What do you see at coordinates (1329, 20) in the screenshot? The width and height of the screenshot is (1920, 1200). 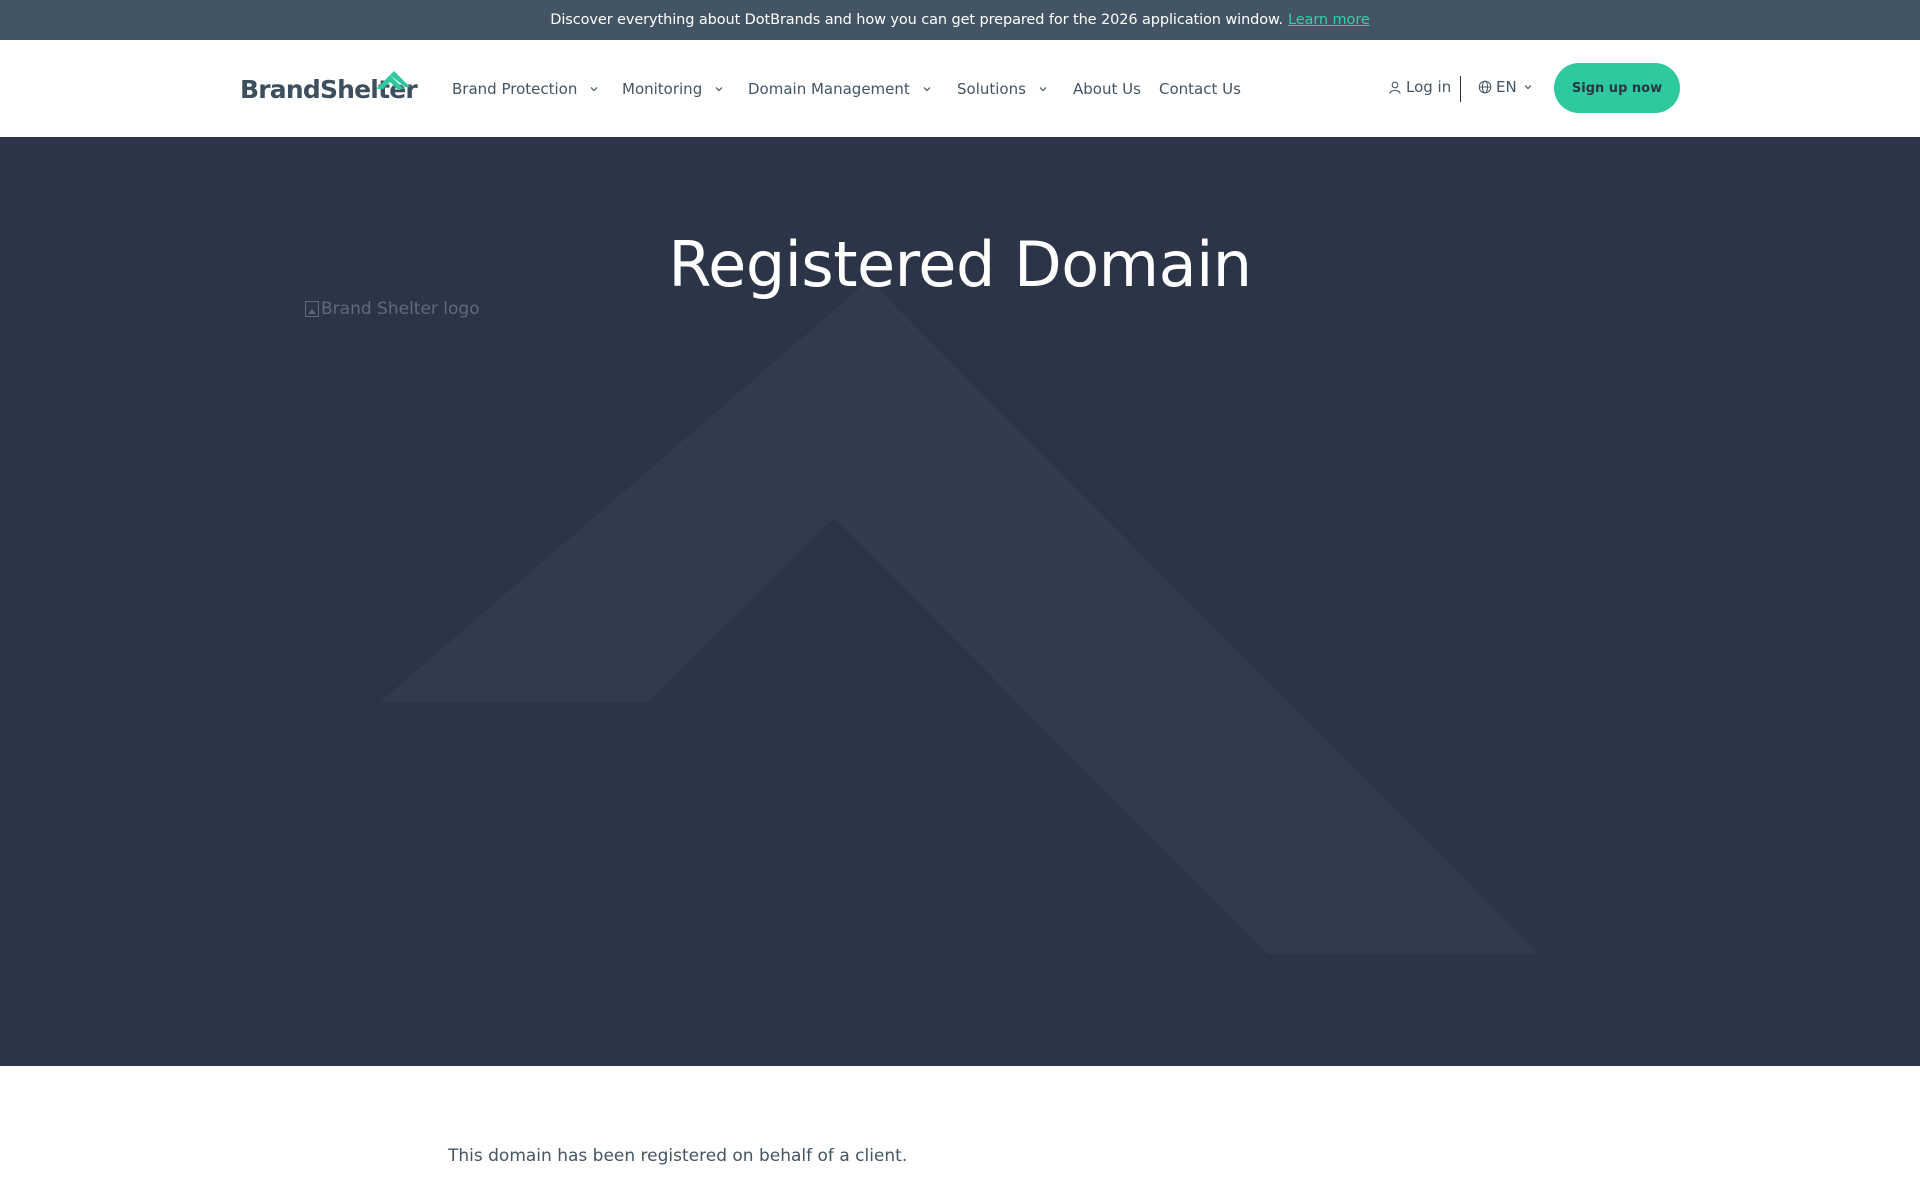 I see `learn-more-link: Learn more` at bounding box center [1329, 20].